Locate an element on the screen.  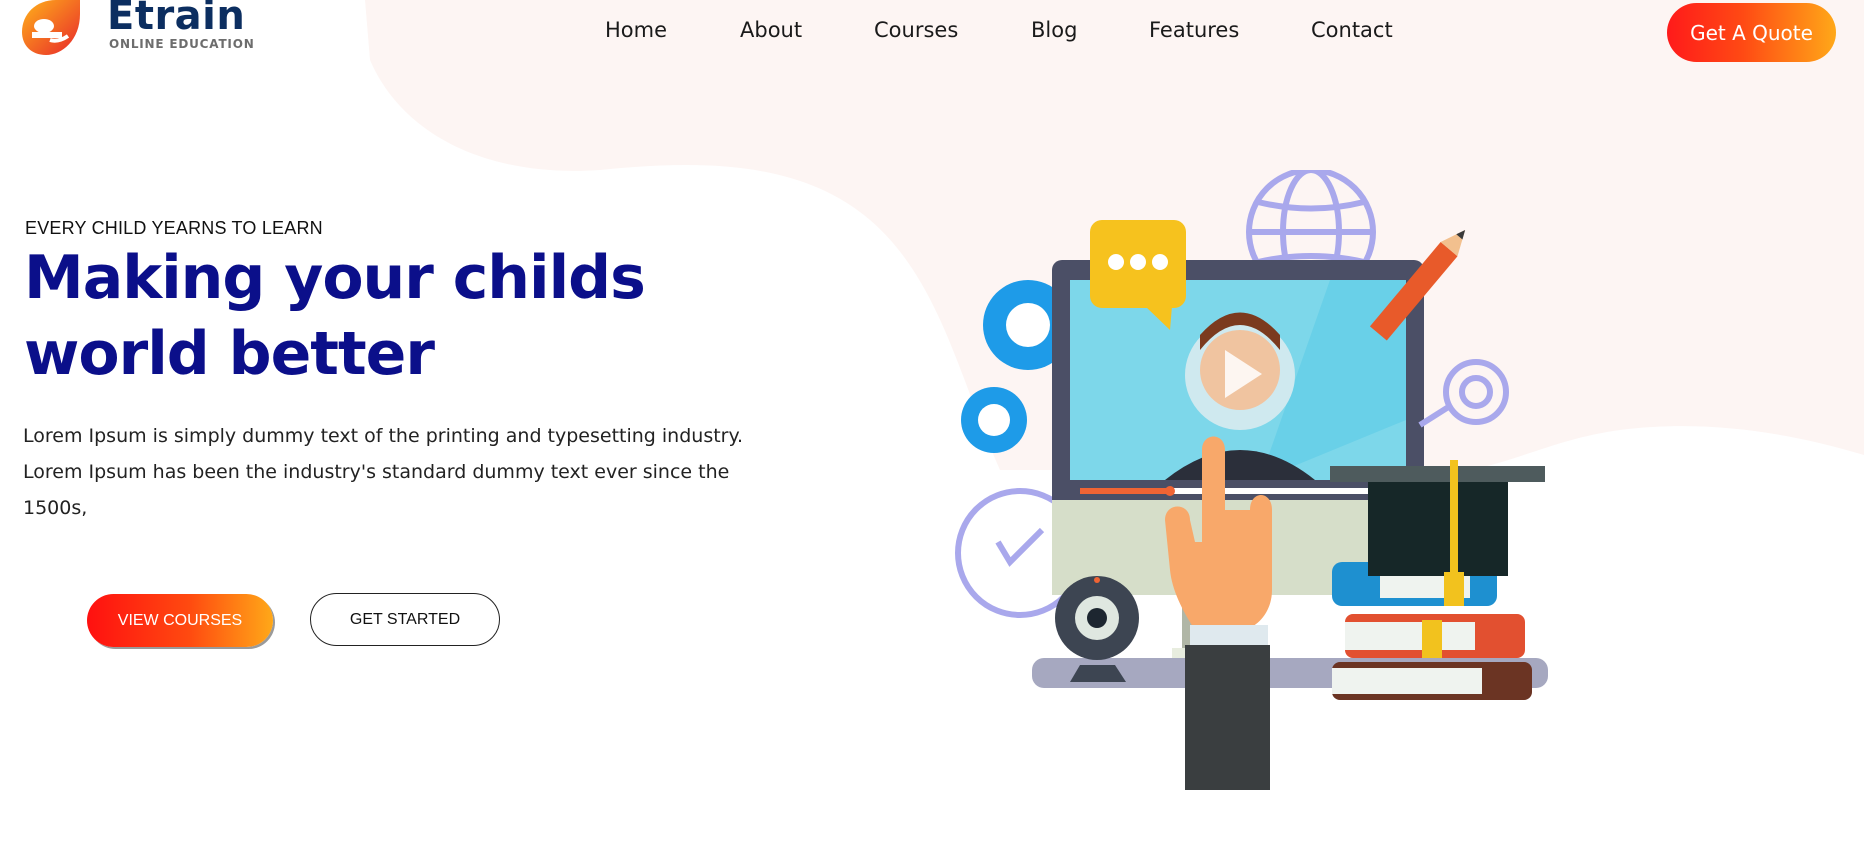
nav-home: Home is located at coordinates (636, 30).